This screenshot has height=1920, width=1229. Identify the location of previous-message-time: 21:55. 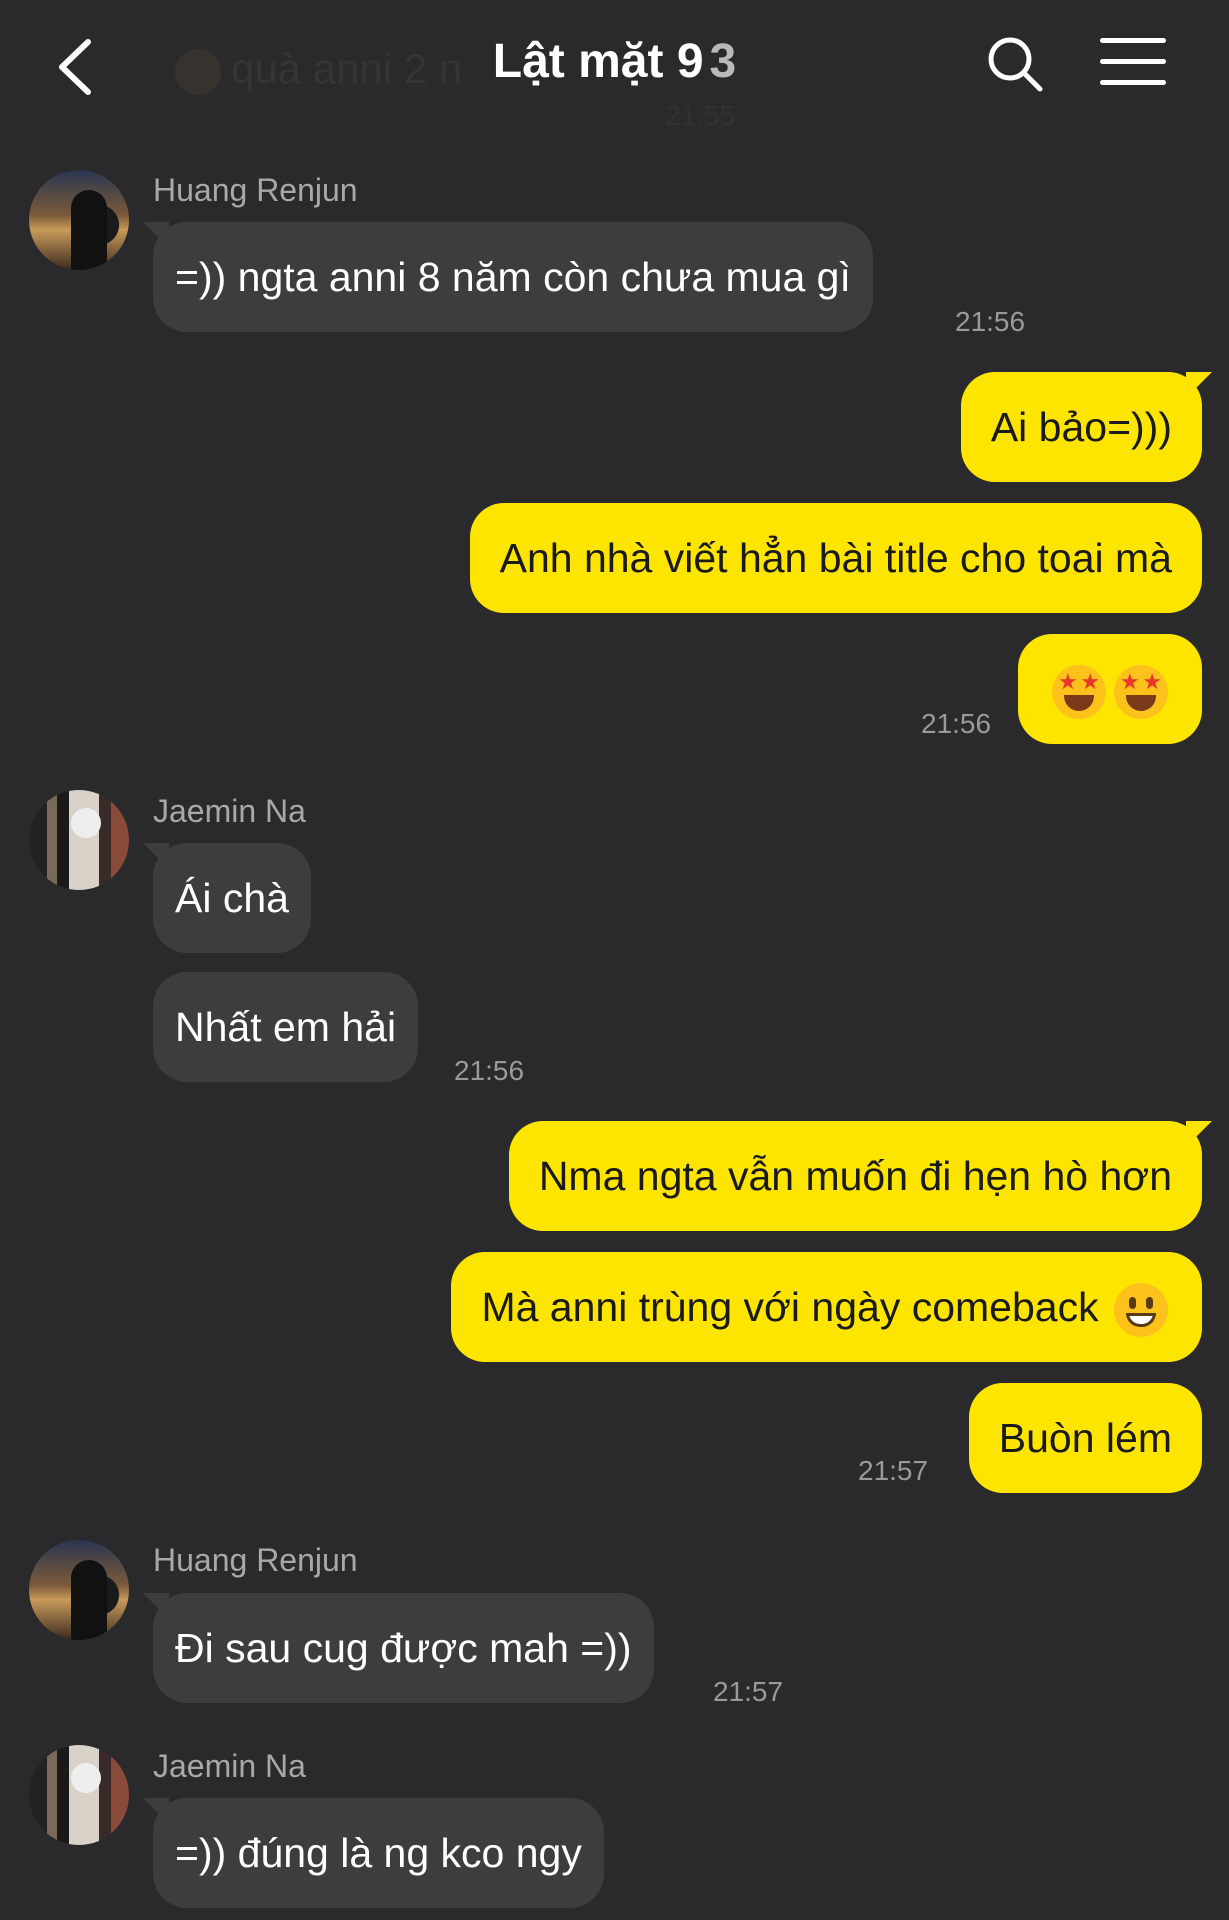
(700, 115).